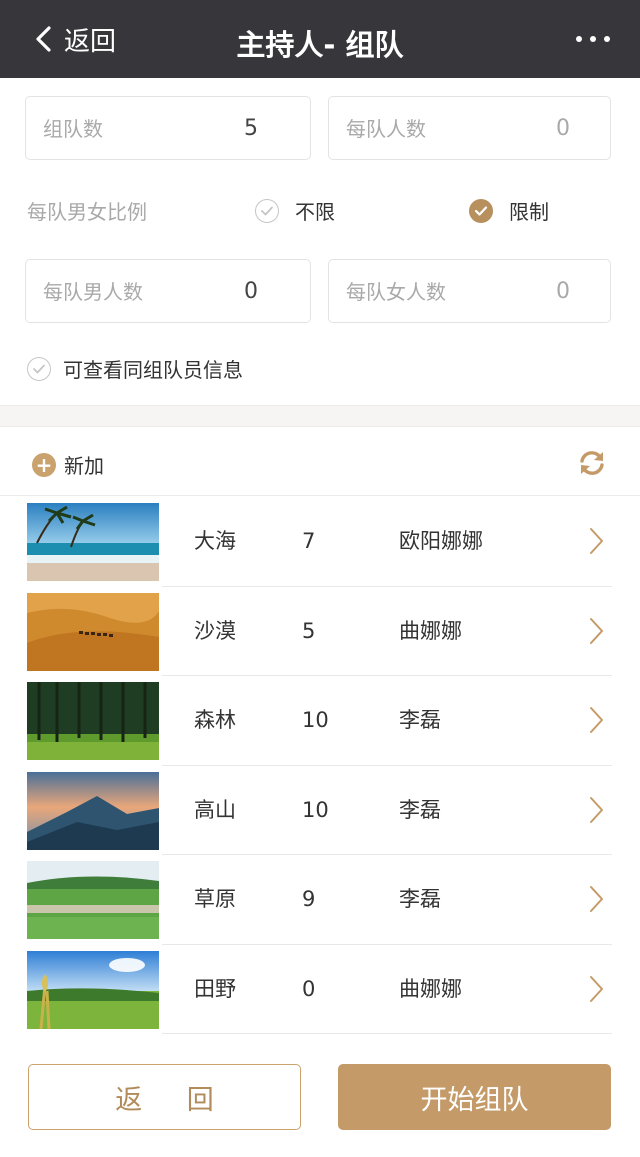  Describe the element at coordinates (93, 631) in the screenshot. I see `desert-camel-photo` at that location.